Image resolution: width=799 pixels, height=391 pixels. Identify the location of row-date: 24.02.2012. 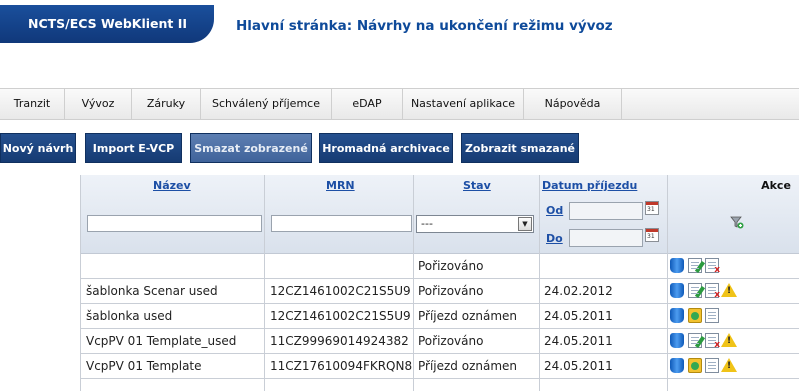
(578, 291).